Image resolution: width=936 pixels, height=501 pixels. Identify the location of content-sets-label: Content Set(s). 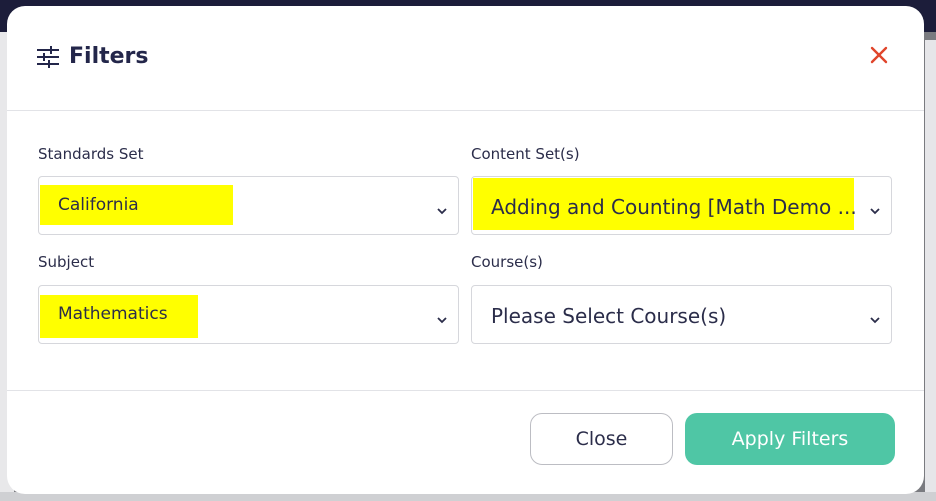
(525, 154).